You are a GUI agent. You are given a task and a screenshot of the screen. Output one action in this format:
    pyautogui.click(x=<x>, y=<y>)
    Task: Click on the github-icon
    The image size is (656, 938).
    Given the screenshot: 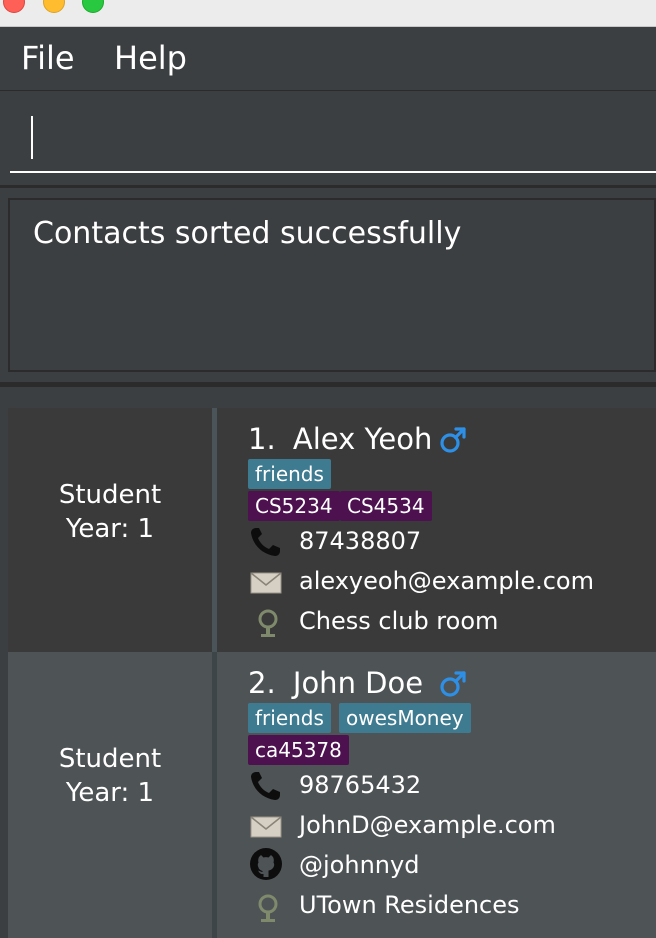 What is the action you would take?
    pyautogui.click(x=266, y=864)
    